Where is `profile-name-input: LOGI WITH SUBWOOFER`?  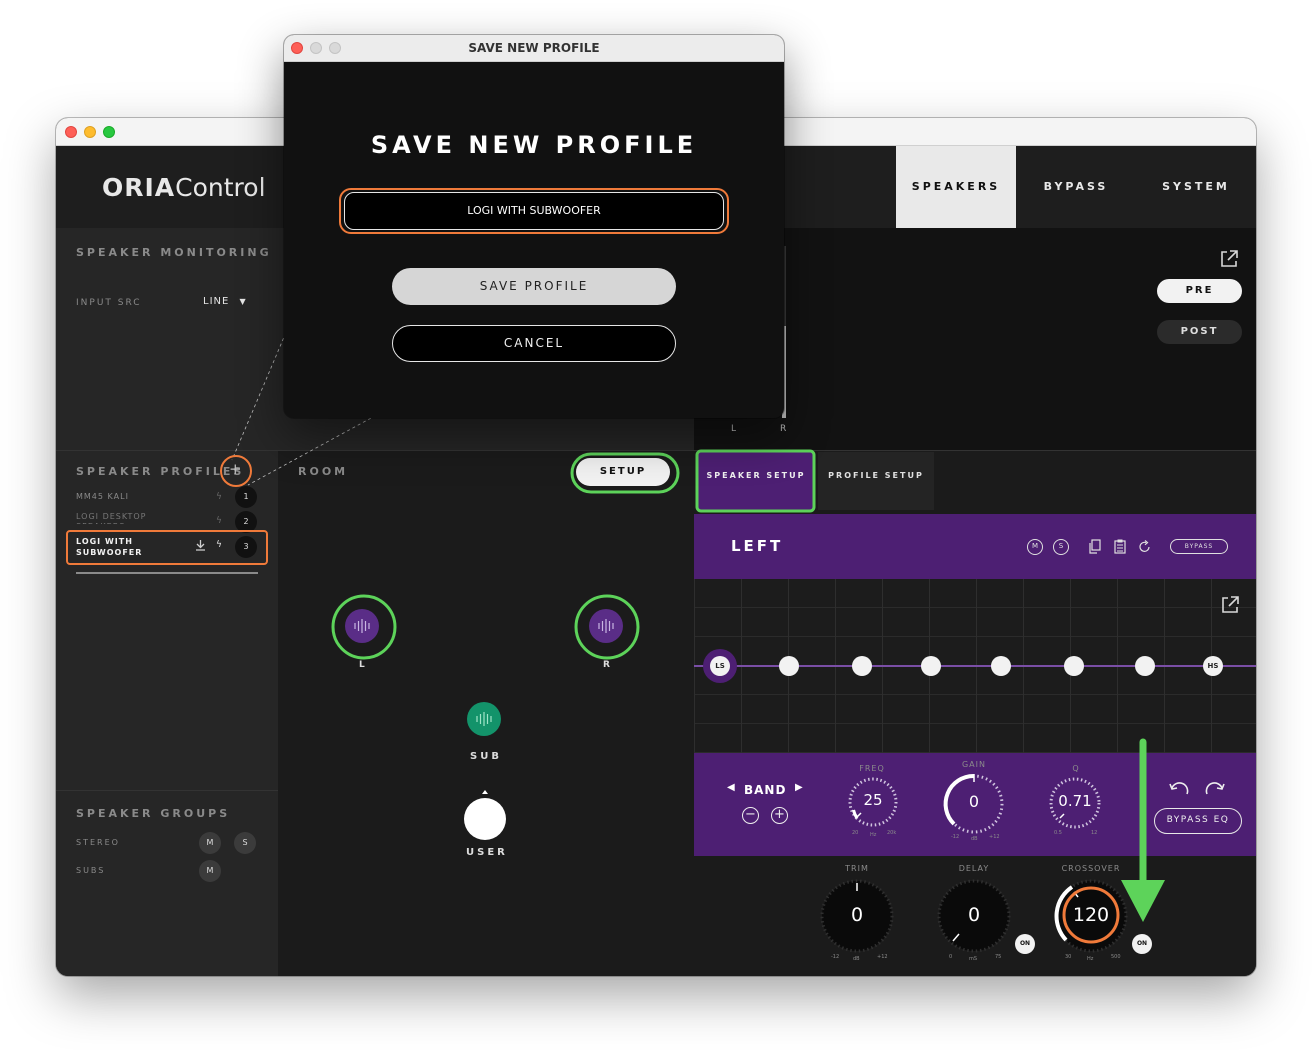 profile-name-input: LOGI WITH SUBWOOFER is located at coordinates (534, 211).